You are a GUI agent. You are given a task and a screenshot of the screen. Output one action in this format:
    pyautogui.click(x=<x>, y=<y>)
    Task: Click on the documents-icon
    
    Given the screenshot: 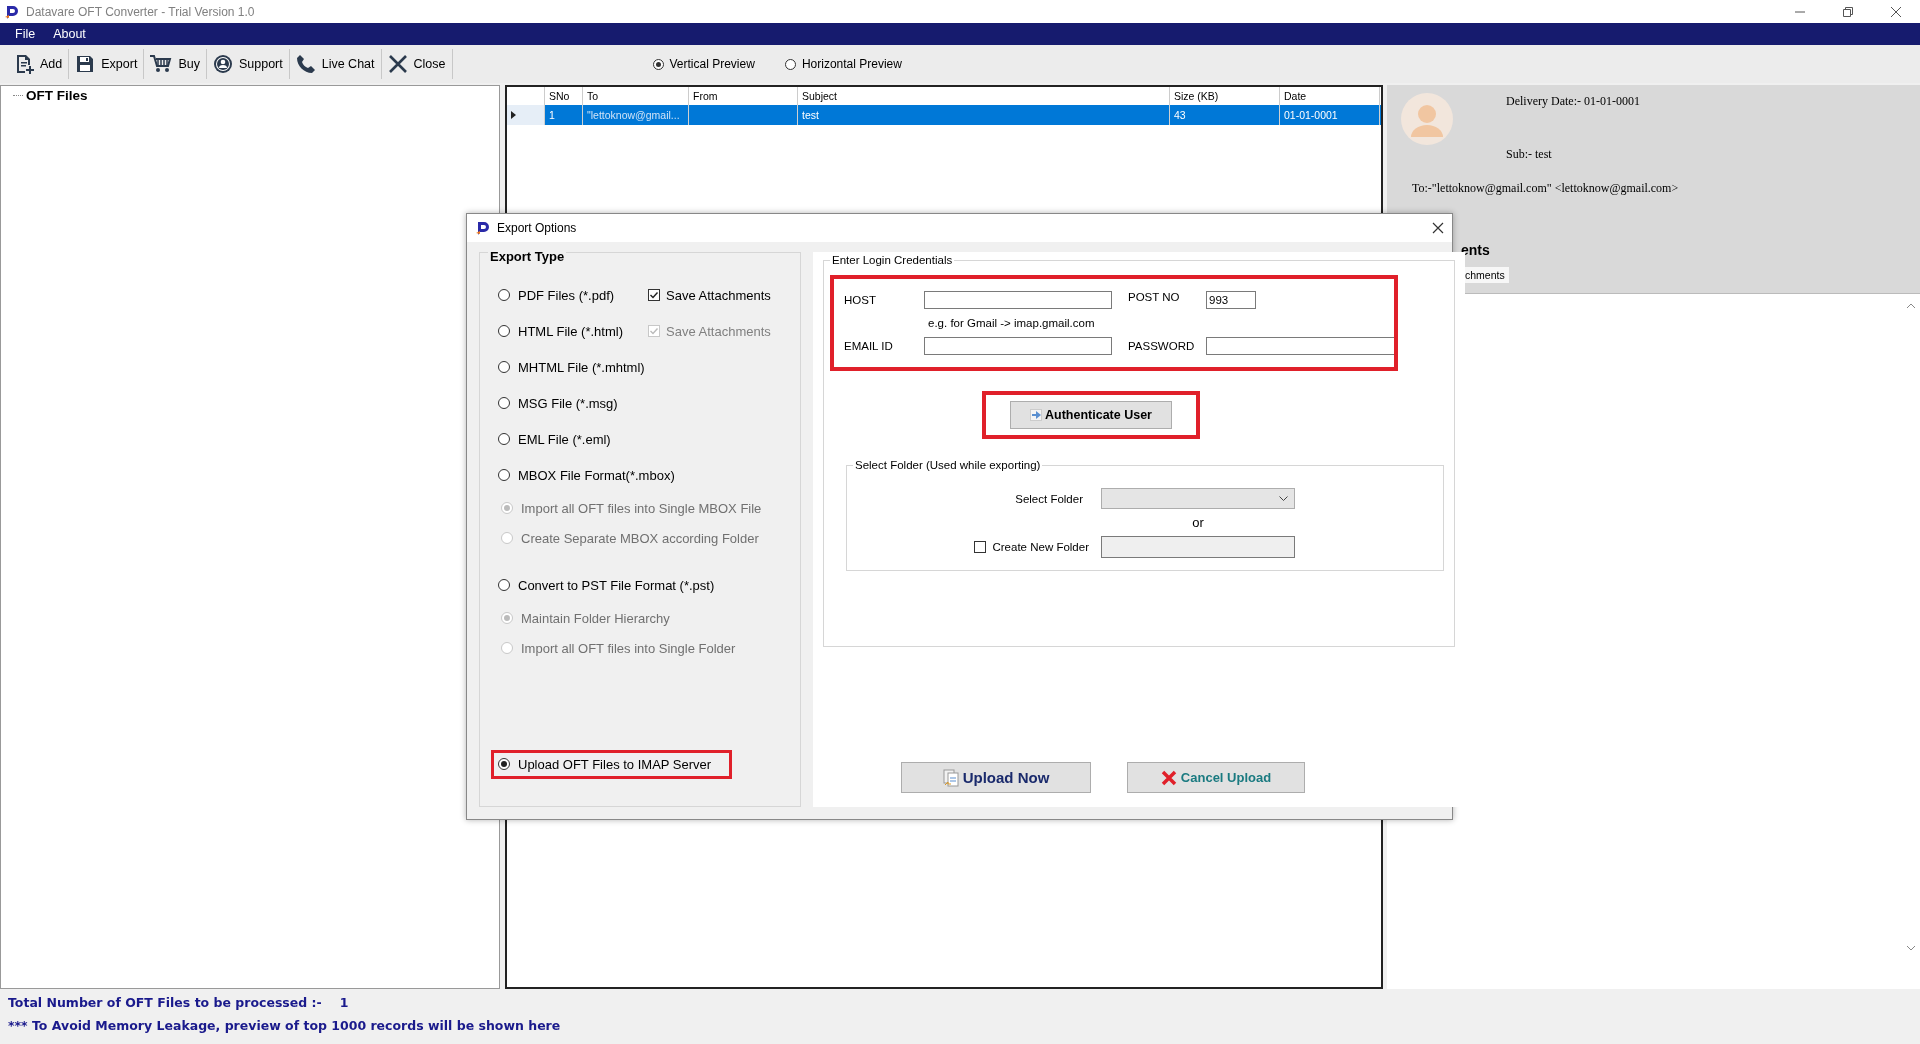 What is the action you would take?
    pyautogui.click(x=950, y=777)
    